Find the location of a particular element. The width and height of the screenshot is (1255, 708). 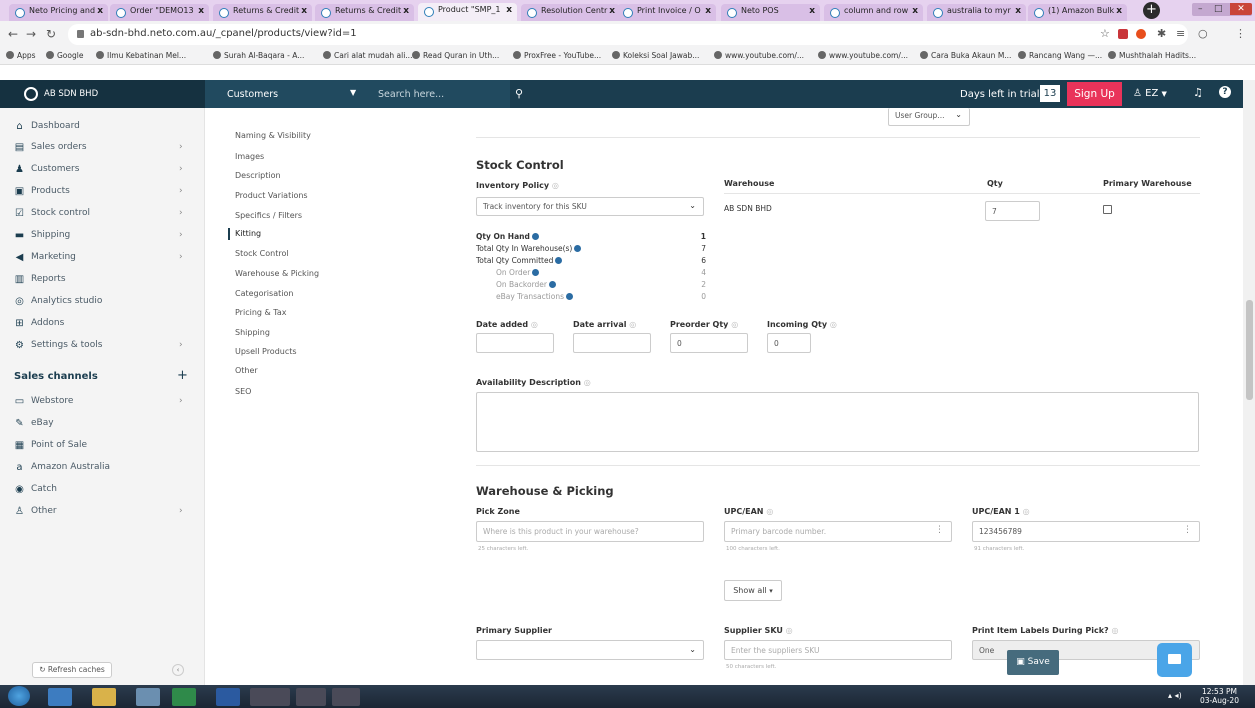

section-nav-link: Other is located at coordinates (246, 370).